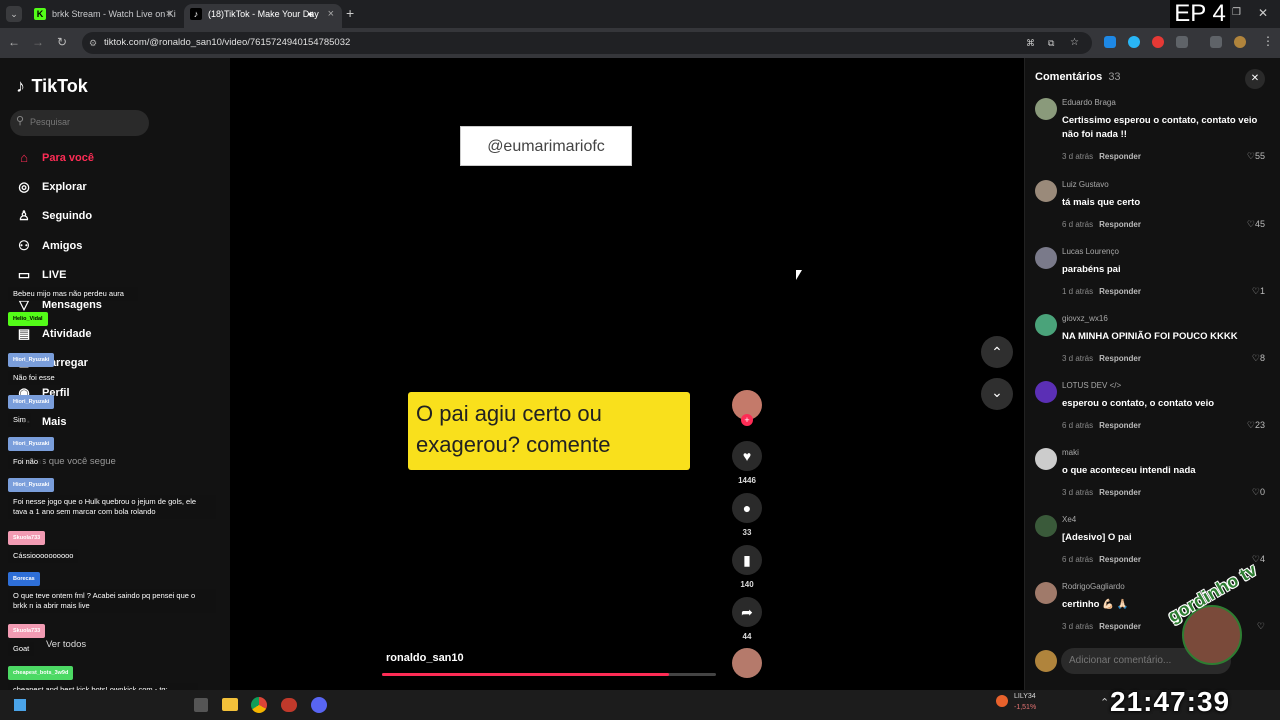 Image resolution: width=1280 pixels, height=720 pixels. Describe the element at coordinates (425, 658) in the screenshot. I see `video-author: ronaldo_san10` at that location.